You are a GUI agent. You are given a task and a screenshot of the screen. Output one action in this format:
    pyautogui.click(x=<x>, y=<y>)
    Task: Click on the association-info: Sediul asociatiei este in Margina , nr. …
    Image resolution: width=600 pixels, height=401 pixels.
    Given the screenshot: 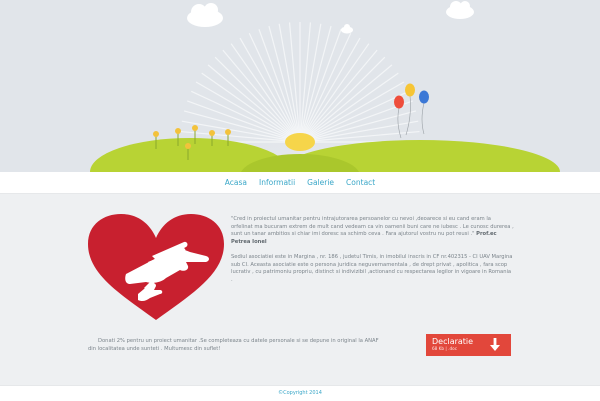 What is the action you would take?
    pyautogui.click(x=372, y=268)
    